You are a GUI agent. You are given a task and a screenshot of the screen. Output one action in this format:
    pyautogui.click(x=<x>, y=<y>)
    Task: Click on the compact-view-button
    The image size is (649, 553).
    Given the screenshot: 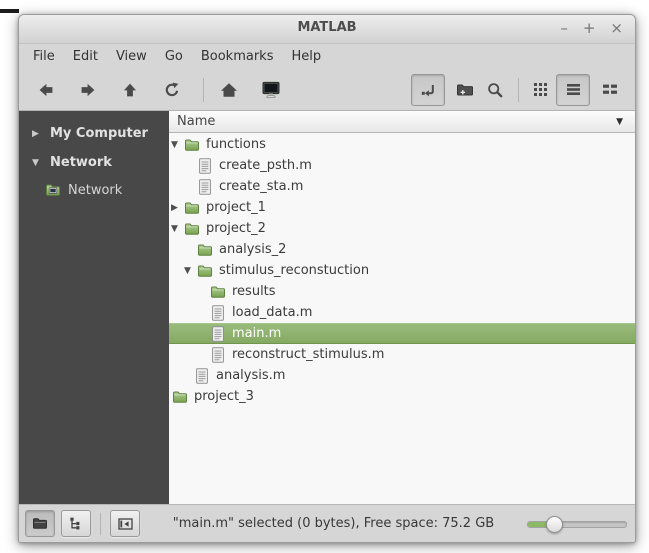 What is the action you would take?
    pyautogui.click(x=610, y=90)
    